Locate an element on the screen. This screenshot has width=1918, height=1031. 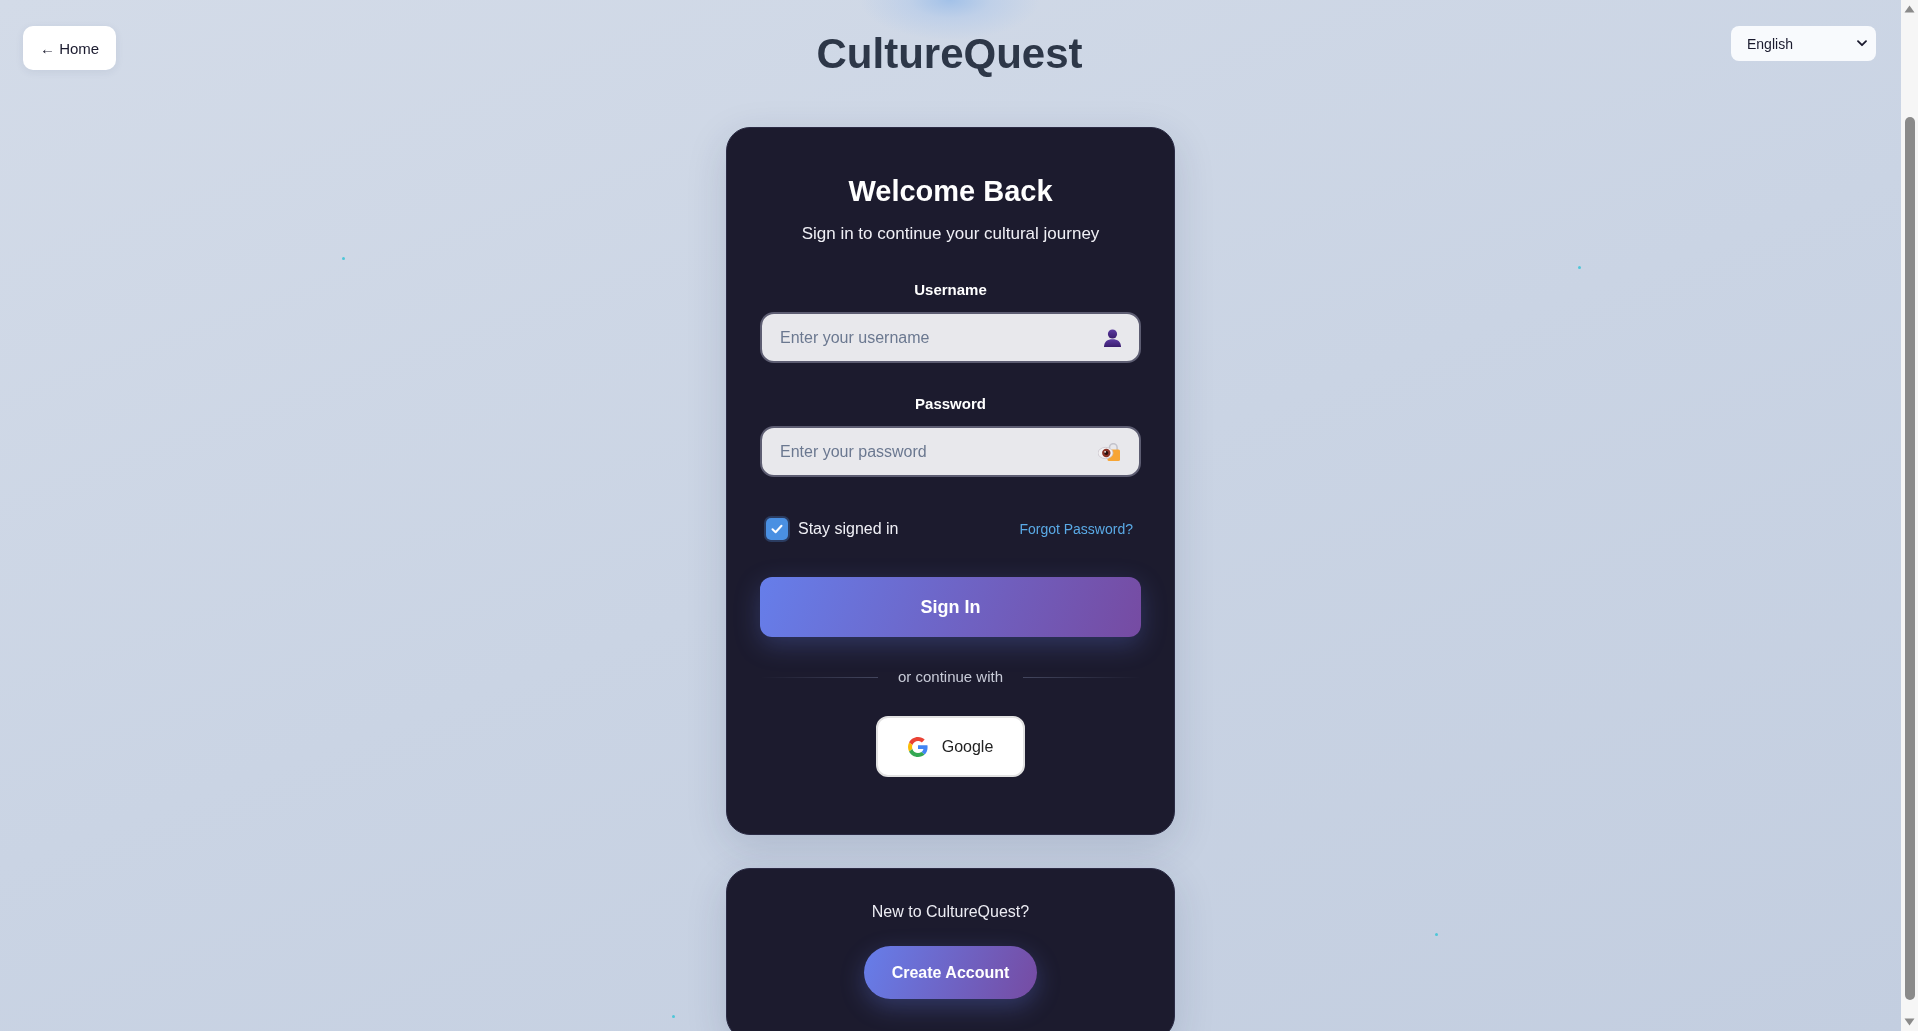
sign-in-button: Sign In is located at coordinates (950, 607).